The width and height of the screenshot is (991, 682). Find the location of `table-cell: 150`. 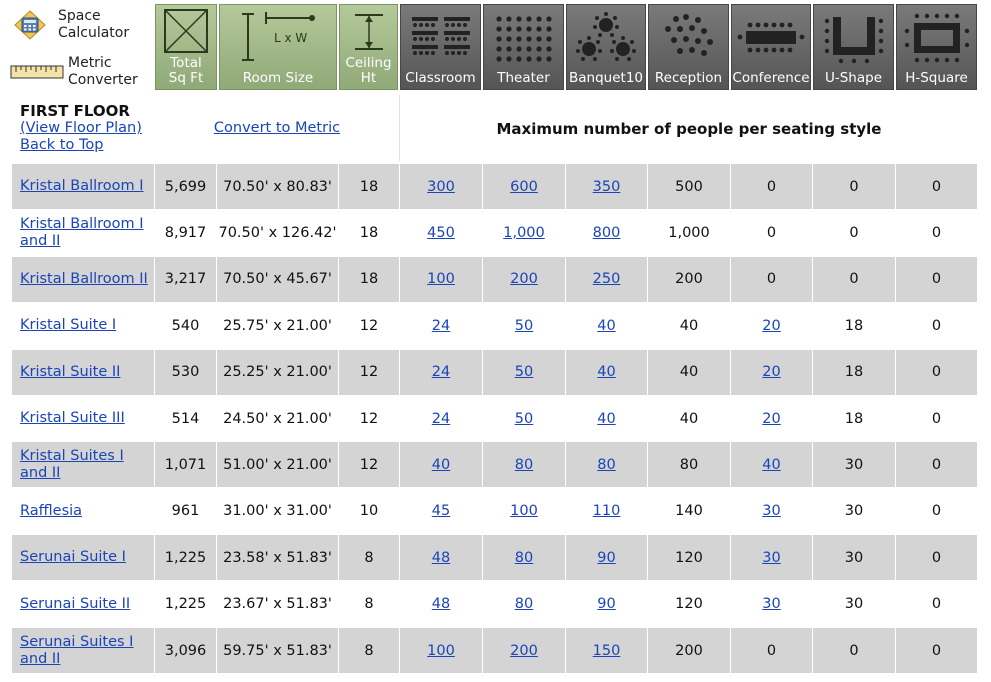

table-cell: 150 is located at coordinates (606, 650).